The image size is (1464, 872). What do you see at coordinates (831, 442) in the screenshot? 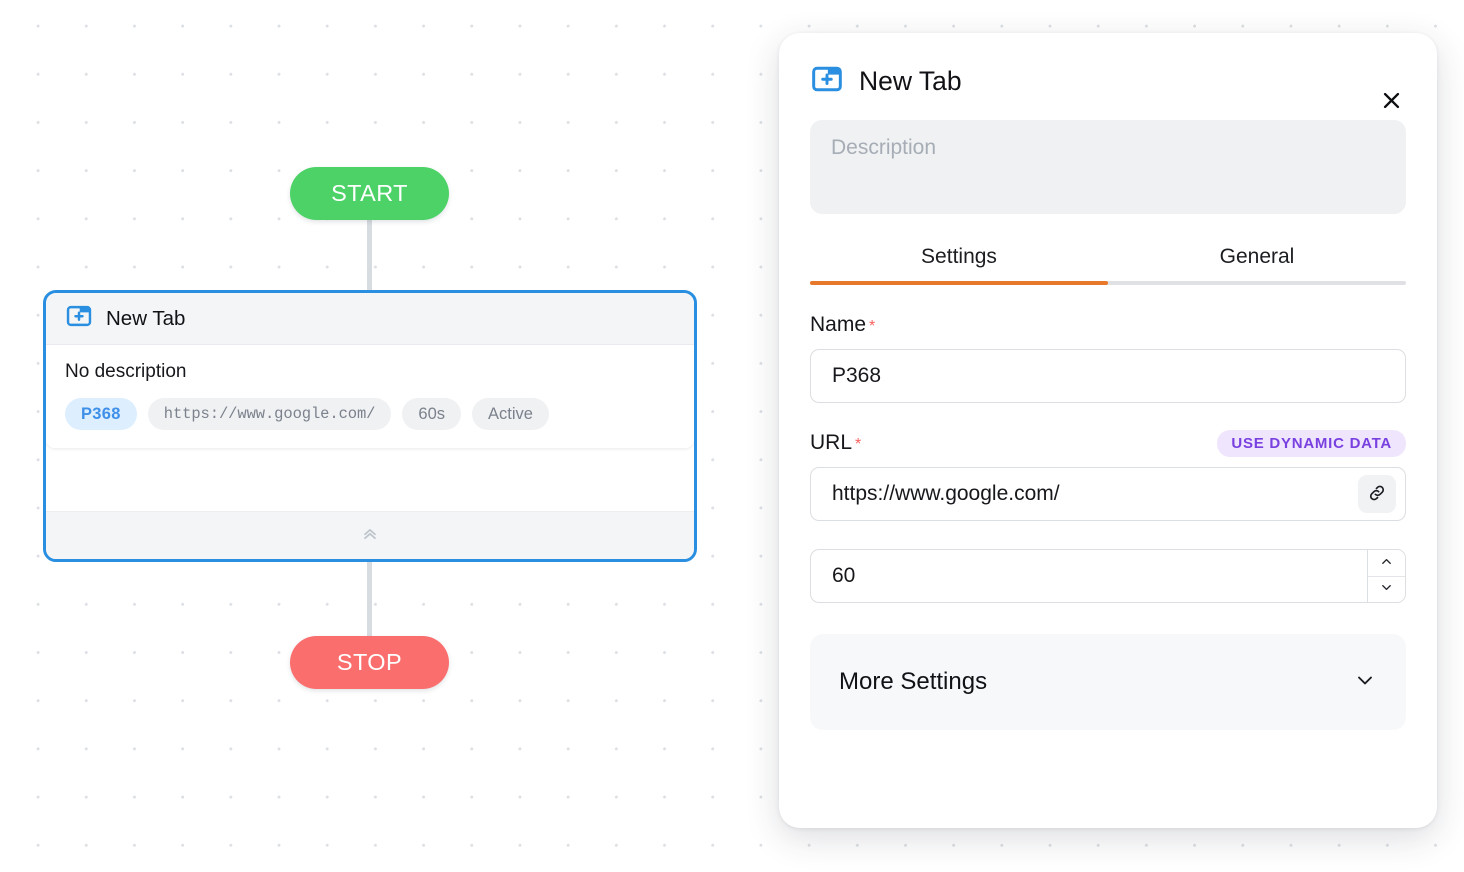
I see `url-label: URL` at bounding box center [831, 442].